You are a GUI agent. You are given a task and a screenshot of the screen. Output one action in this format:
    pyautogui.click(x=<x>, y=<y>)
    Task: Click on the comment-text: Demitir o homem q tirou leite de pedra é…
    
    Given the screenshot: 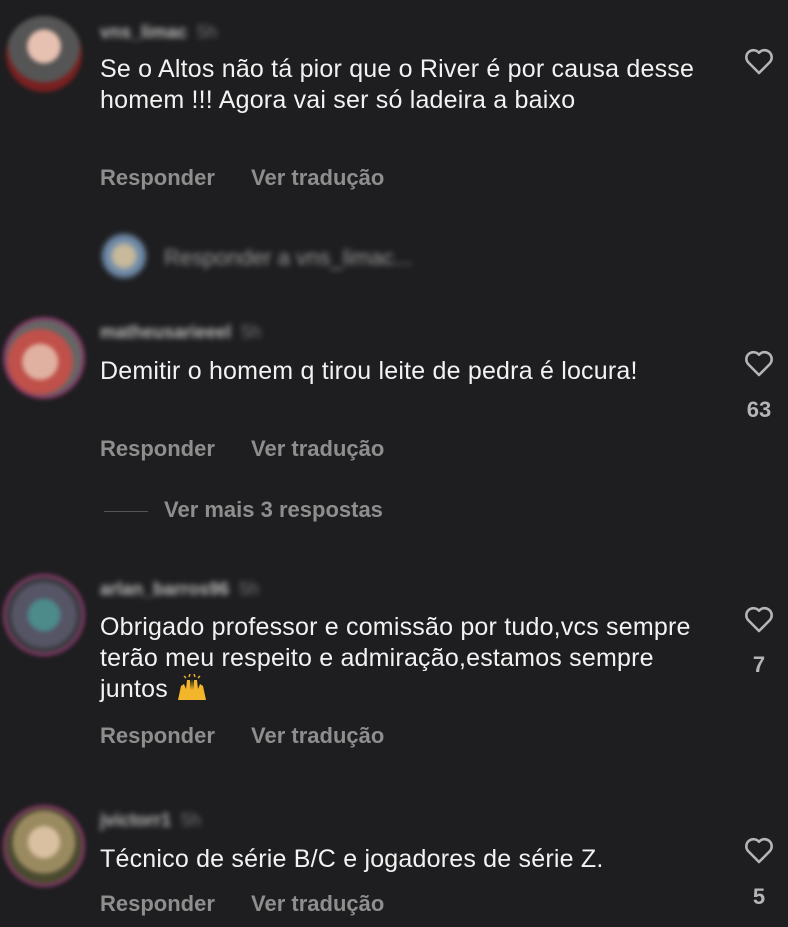 What is the action you would take?
    pyautogui.click(x=369, y=371)
    